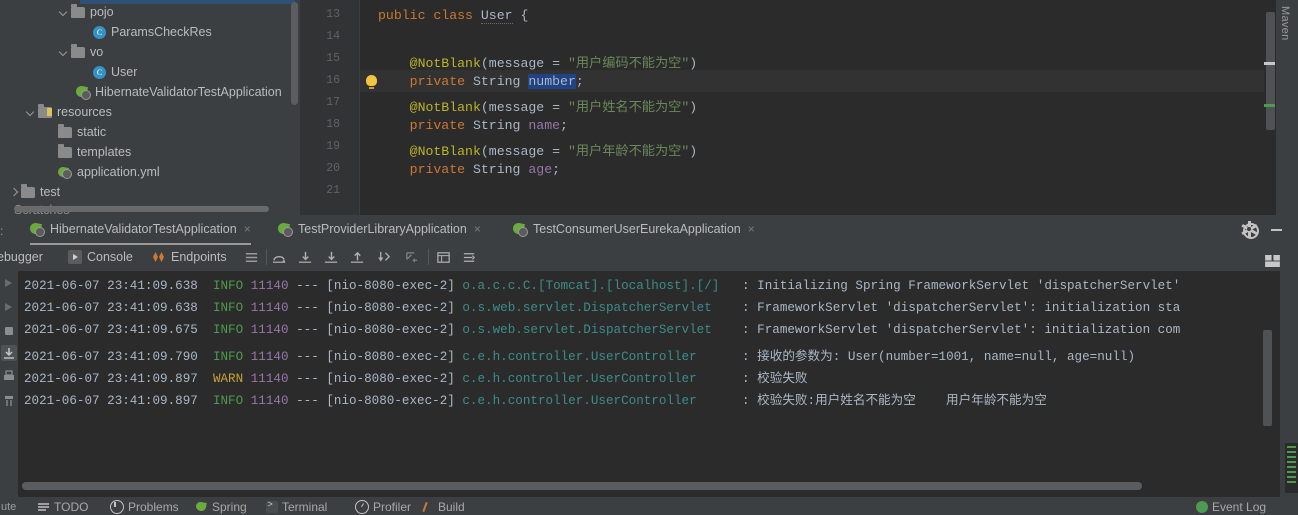  What do you see at coordinates (9, 377) in the screenshot?
I see `print-icon` at bounding box center [9, 377].